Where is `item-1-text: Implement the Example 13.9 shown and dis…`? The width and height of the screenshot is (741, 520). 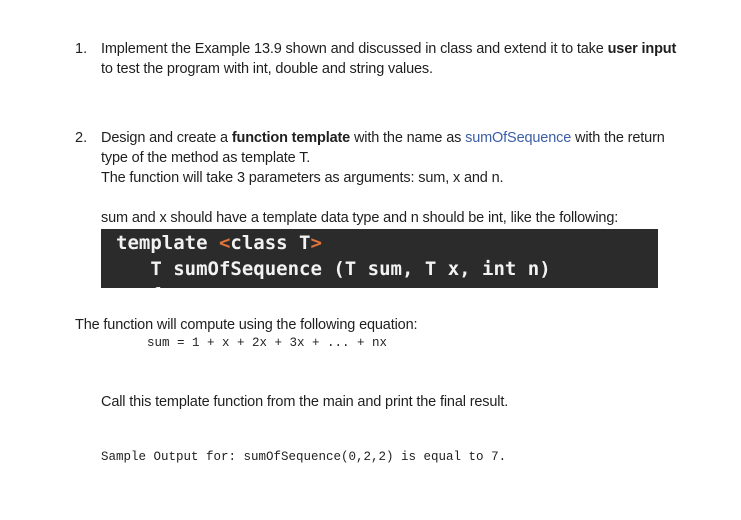 item-1-text: Implement the Example 13.9 shown and dis… is located at coordinates (354, 49).